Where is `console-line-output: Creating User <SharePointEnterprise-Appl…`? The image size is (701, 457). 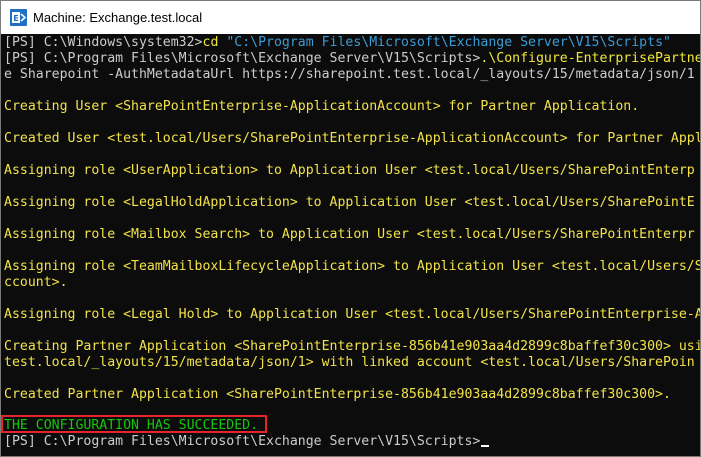 console-line-output: Creating User <SharePointEnterprise-Appl… is located at coordinates (322, 106).